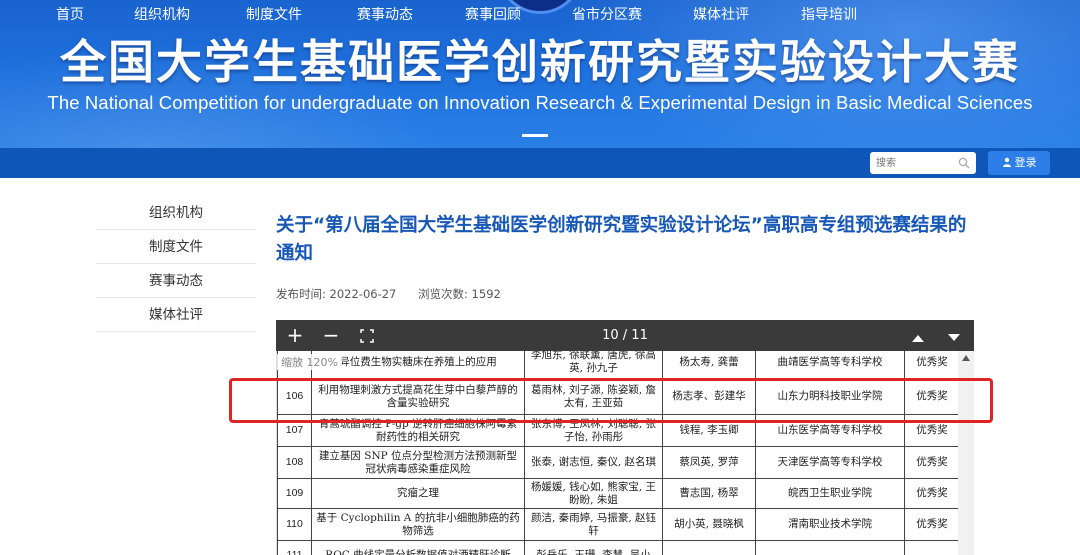  Describe the element at coordinates (295, 335) in the screenshot. I see `zoom-in-button: +` at that location.